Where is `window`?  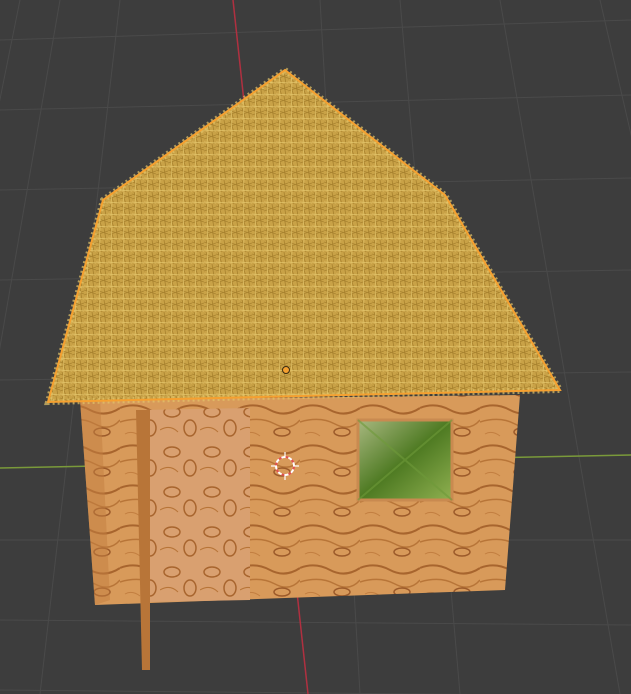 window is located at coordinates (405, 460).